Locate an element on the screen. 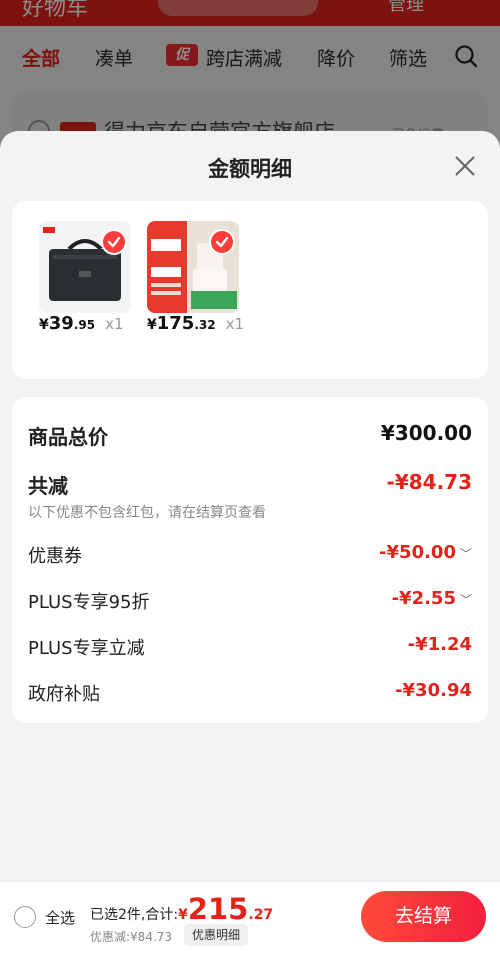 The width and height of the screenshot is (500, 954). total-integer: 215 is located at coordinates (218, 909).